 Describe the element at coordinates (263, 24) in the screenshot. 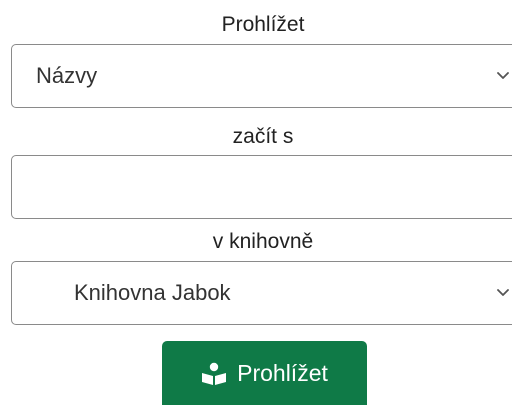

I see `browse-heading: Prohlížet` at that location.